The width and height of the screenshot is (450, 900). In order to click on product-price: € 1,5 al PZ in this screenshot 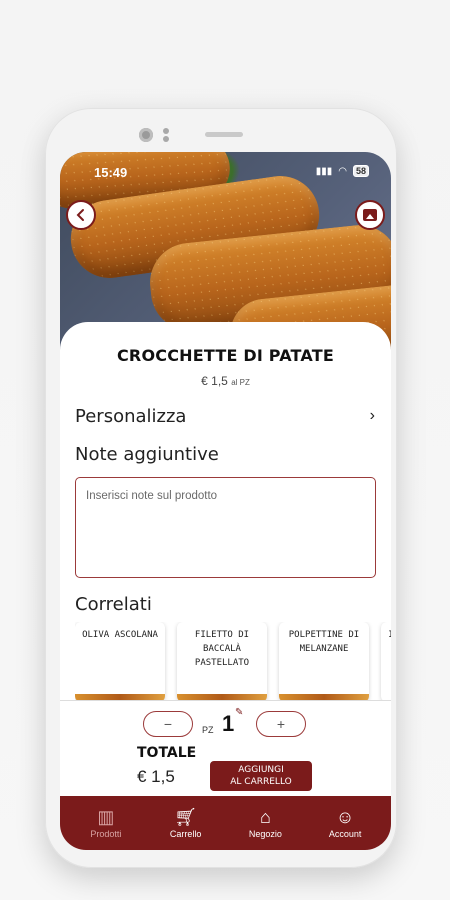, I will do `click(225, 381)`.